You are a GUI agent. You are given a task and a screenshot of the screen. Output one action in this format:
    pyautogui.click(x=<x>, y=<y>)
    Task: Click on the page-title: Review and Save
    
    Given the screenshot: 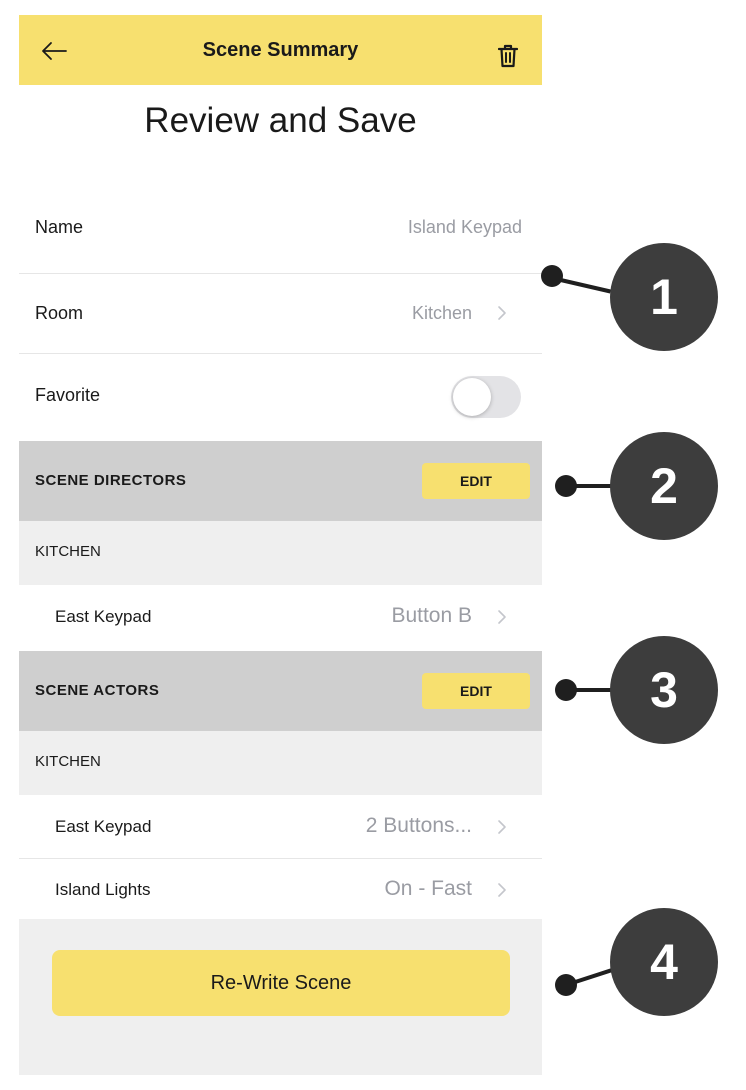 What is the action you would take?
    pyautogui.click(x=280, y=120)
    